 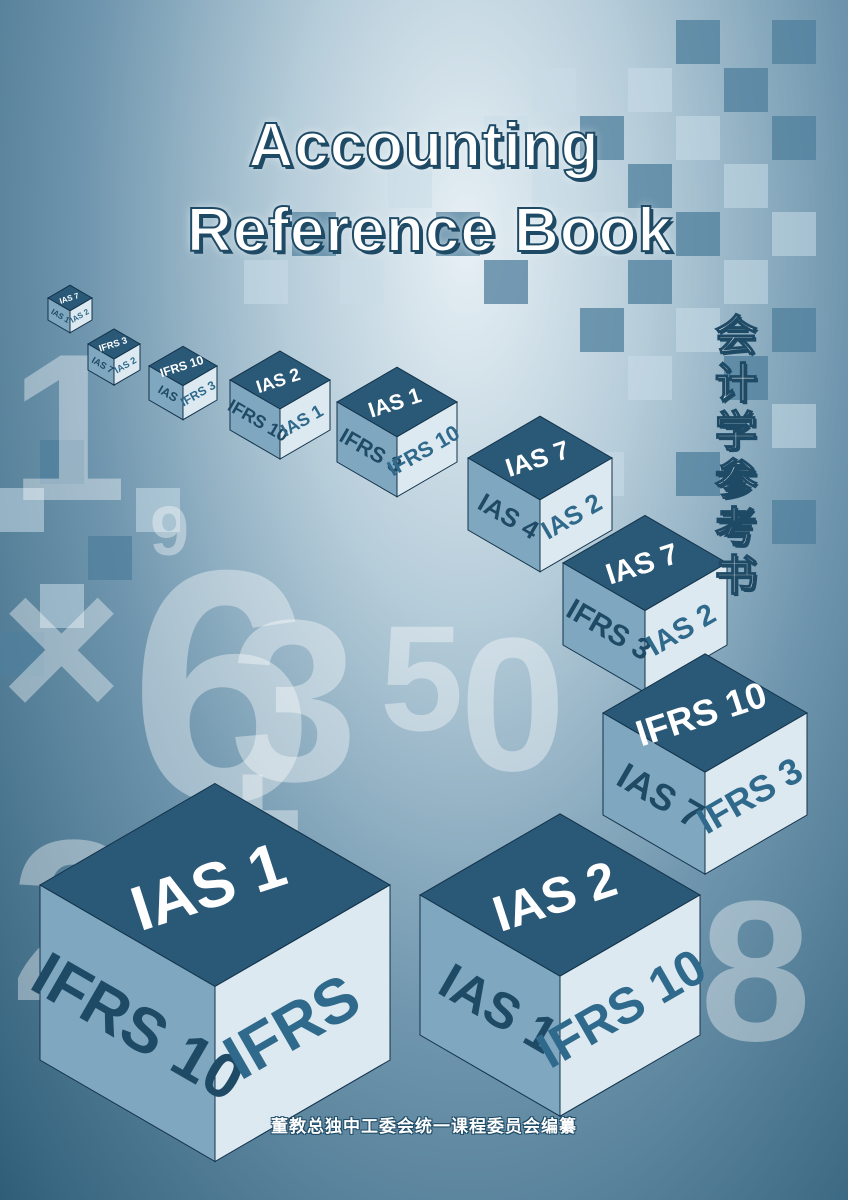 I want to click on standard-cube: IAS 2IAS 1IFRS 10, so click(x=567, y=965).